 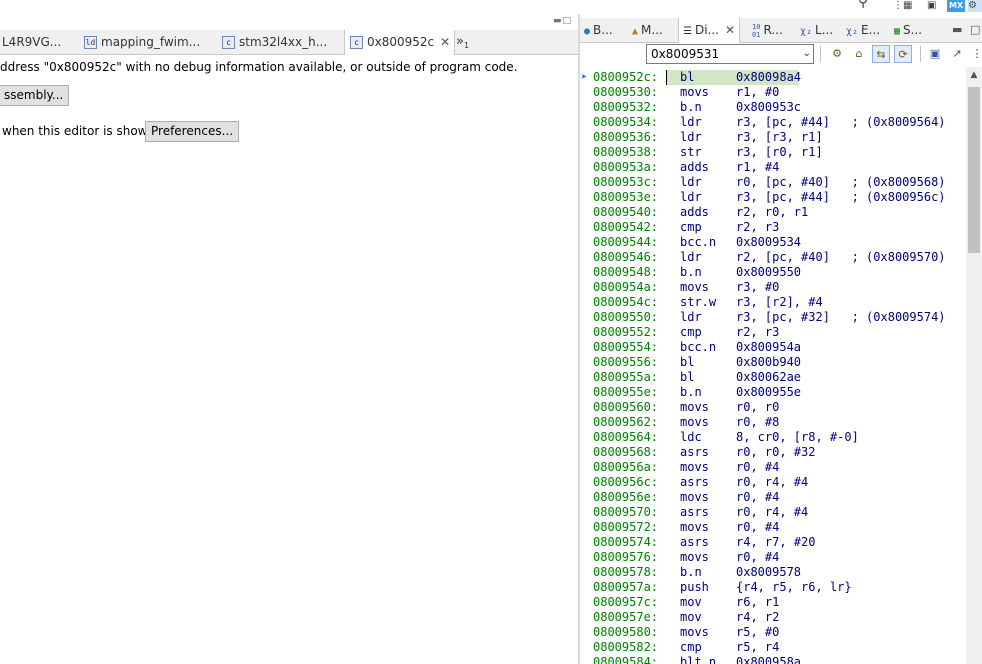 I want to click on home-icon: ⌂, so click(x=859, y=54).